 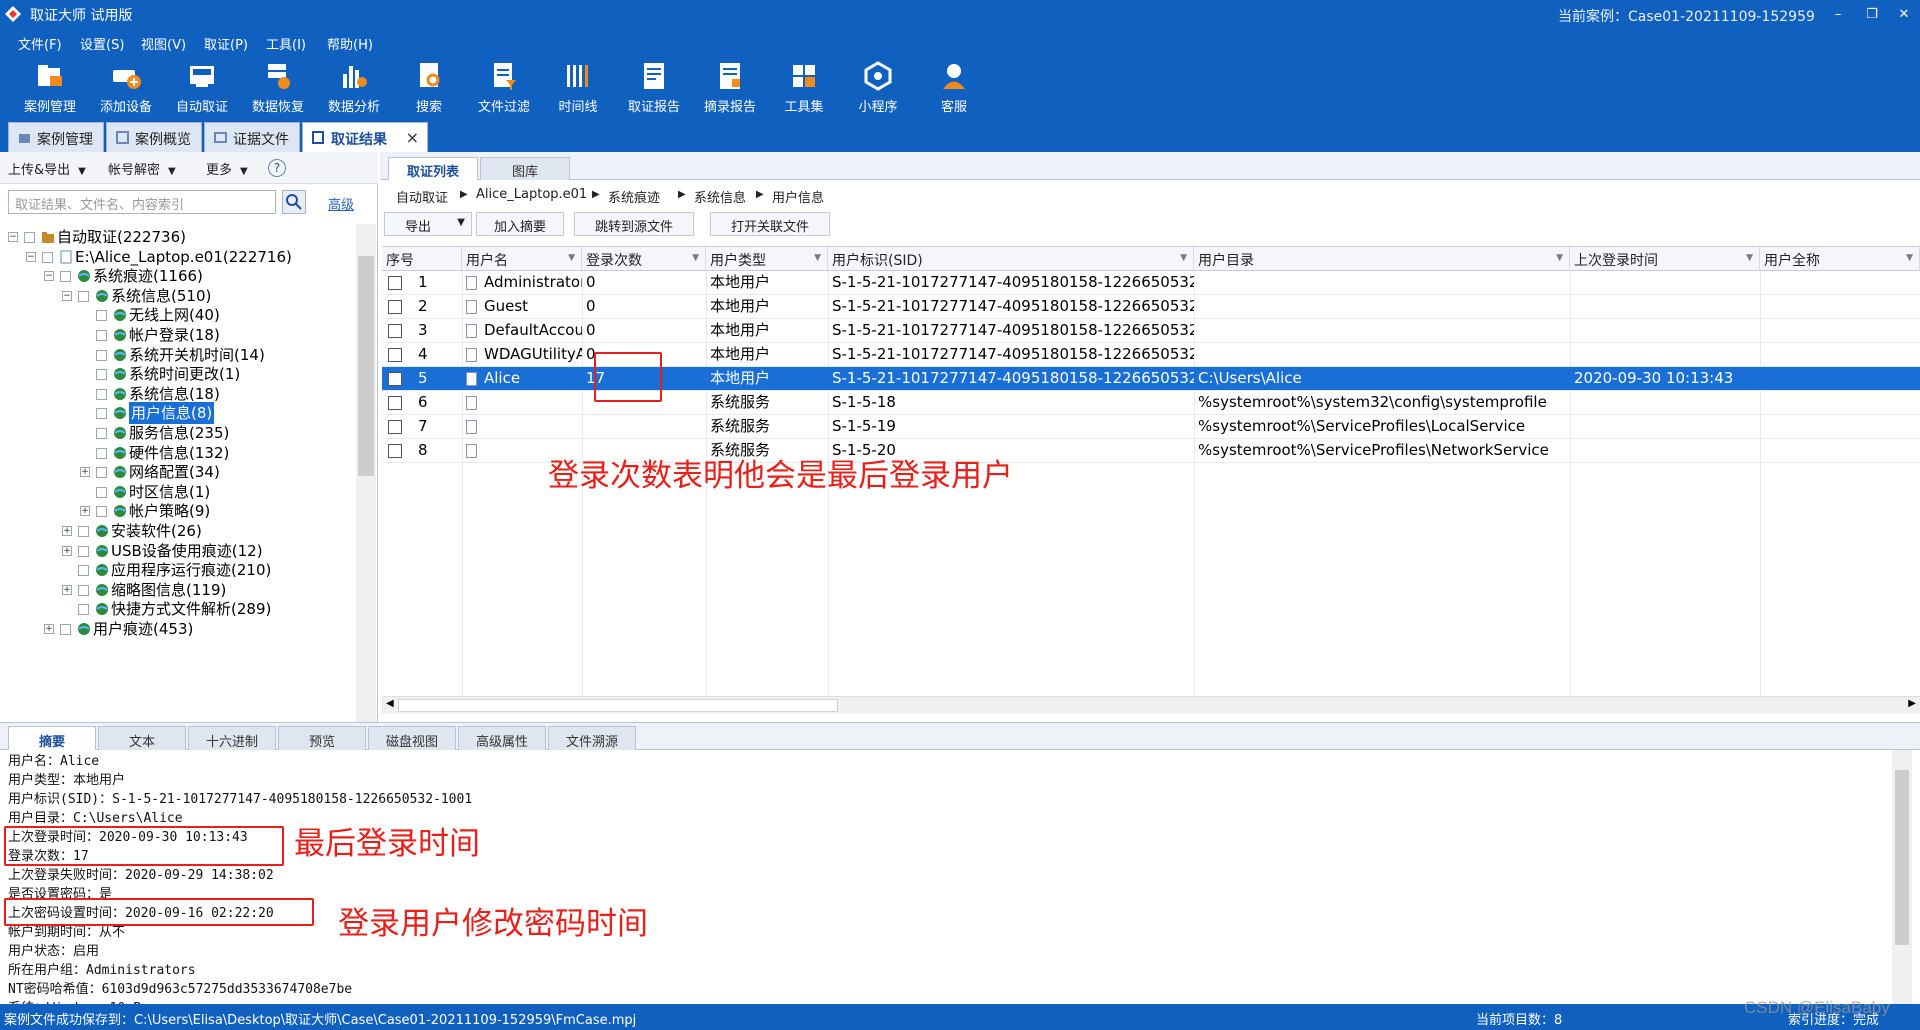 What do you see at coordinates (366, 366) in the screenshot?
I see `tree-scrollbar-thumb` at bounding box center [366, 366].